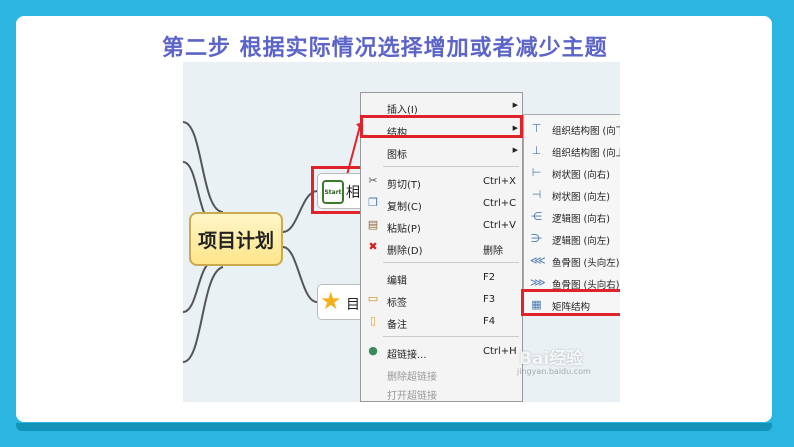  Describe the element at coordinates (570, 302) in the screenshot. I see `submenu-highlight-box` at that location.